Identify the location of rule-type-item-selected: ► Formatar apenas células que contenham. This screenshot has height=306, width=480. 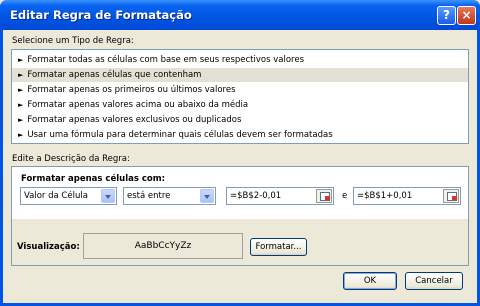
(240, 75).